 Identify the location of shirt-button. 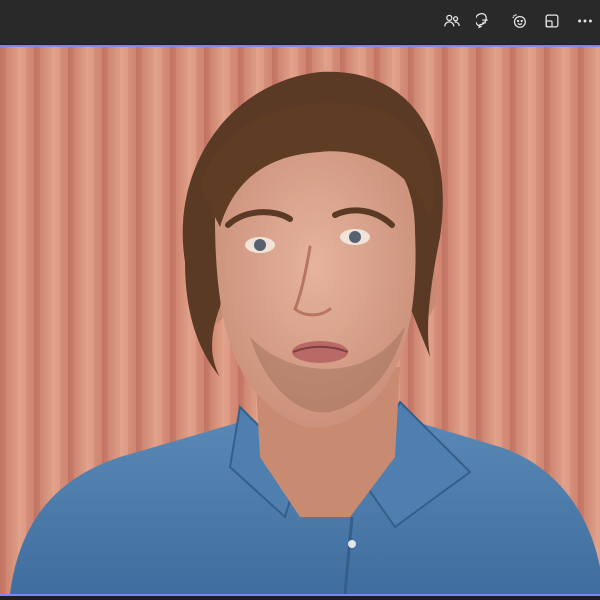
(352, 544).